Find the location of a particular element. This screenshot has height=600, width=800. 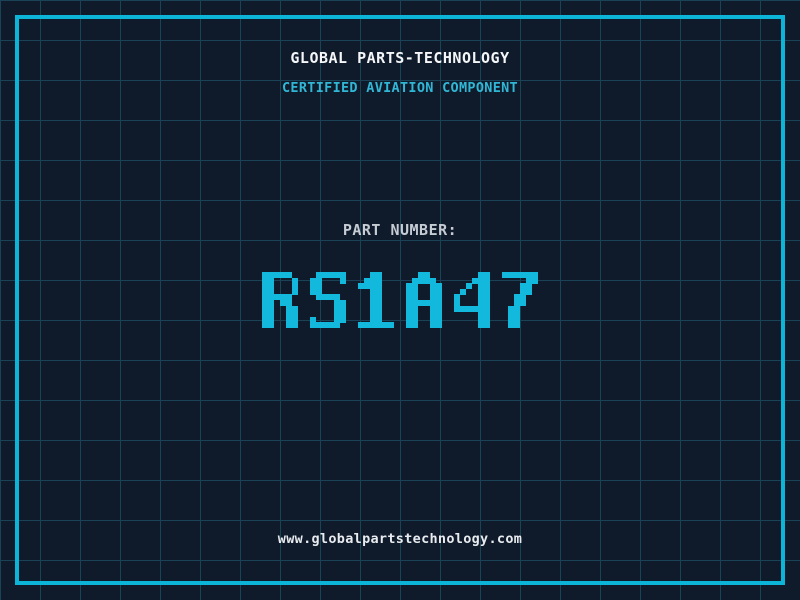

part-number-value: RS1A47 is located at coordinates (400, 300).